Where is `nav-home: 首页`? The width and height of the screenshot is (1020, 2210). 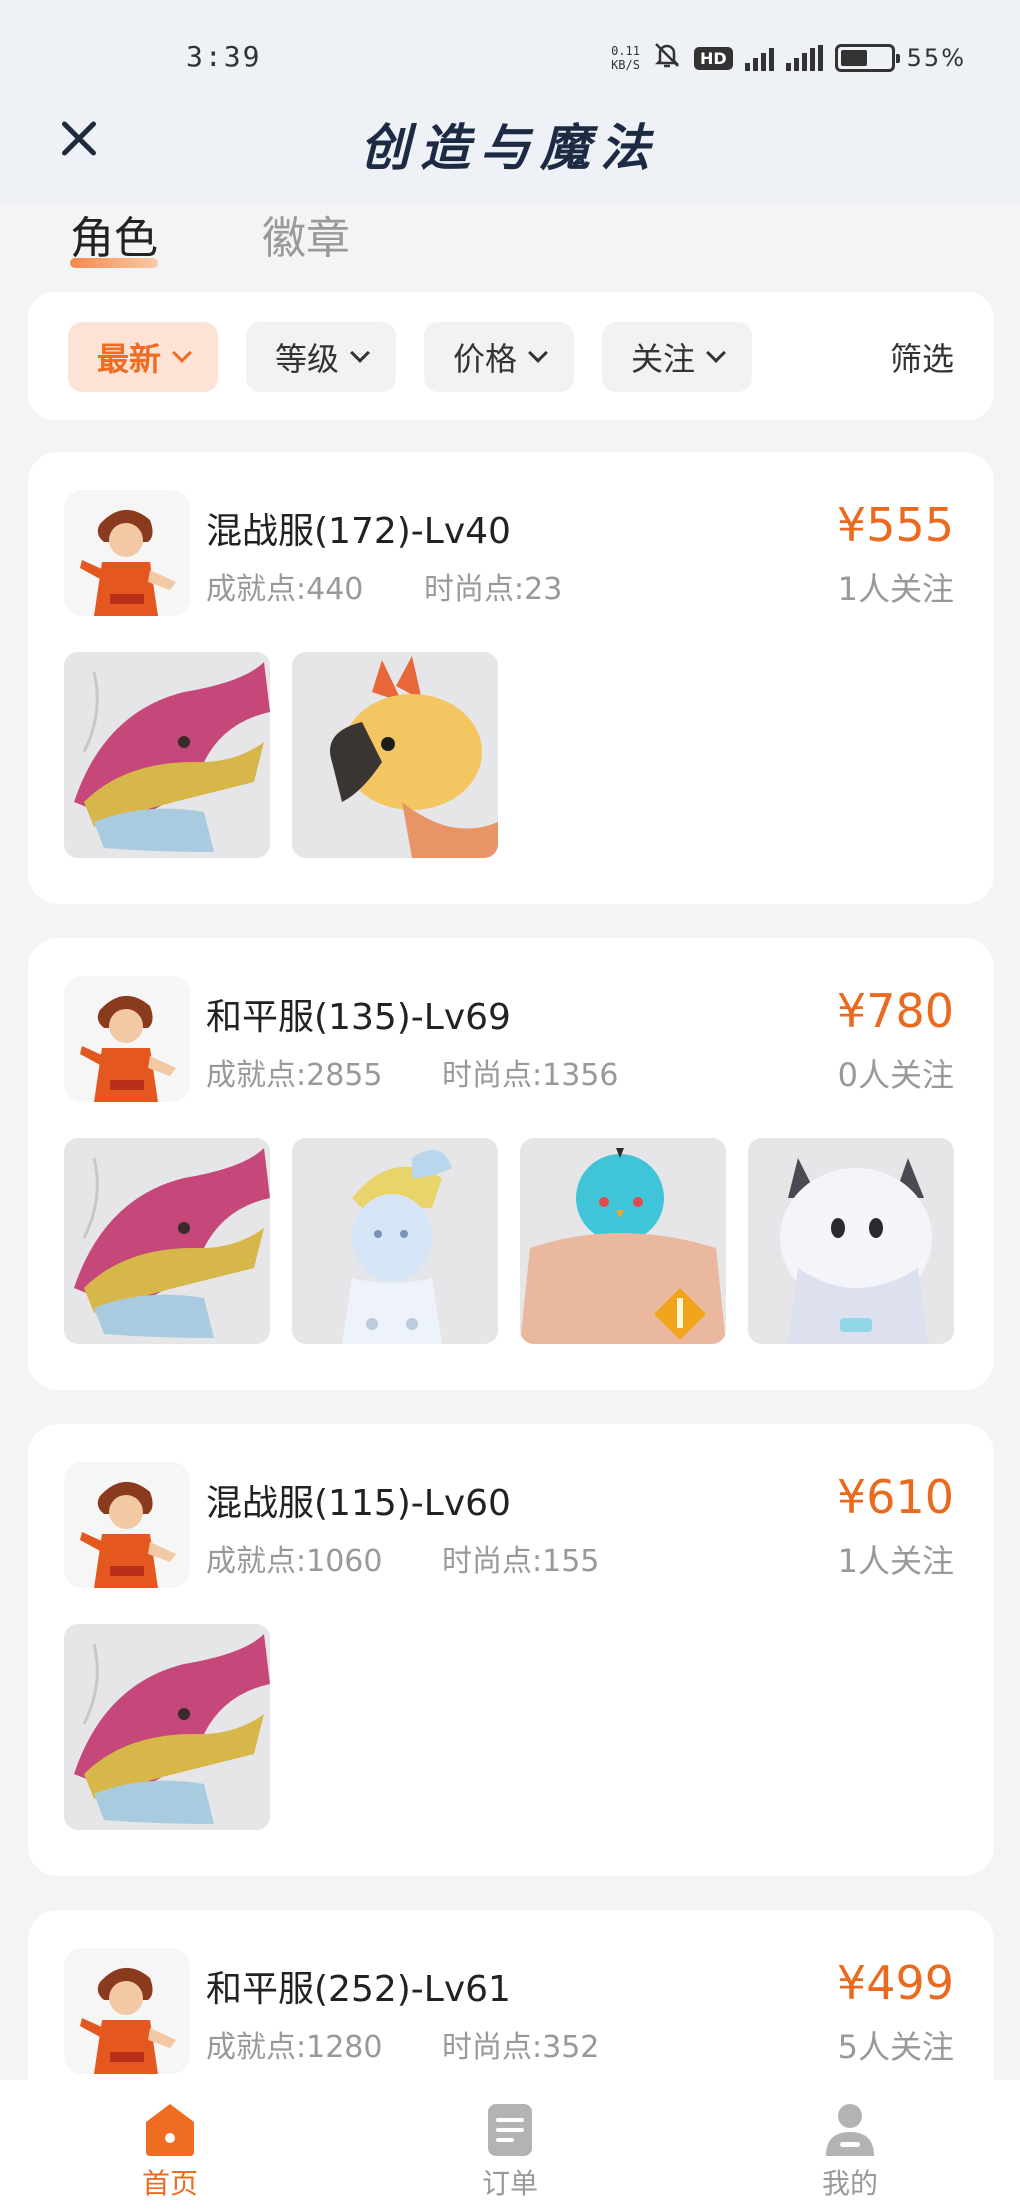
nav-home: 首页 is located at coordinates (170, 2152).